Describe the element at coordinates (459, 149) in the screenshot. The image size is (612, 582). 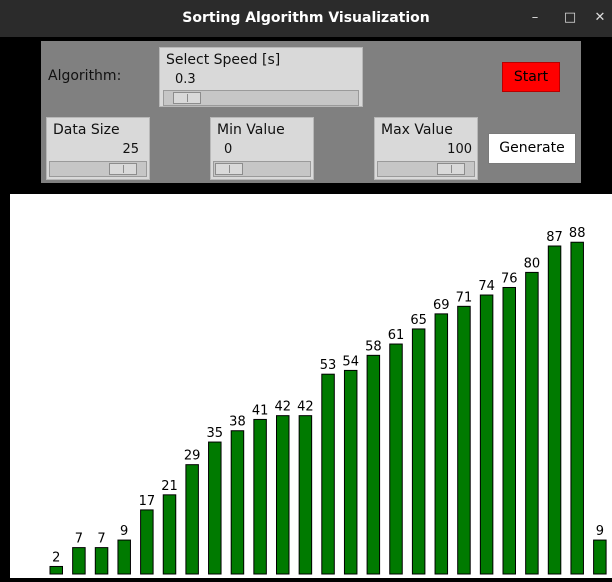
I see `max-value-value: 100` at that location.